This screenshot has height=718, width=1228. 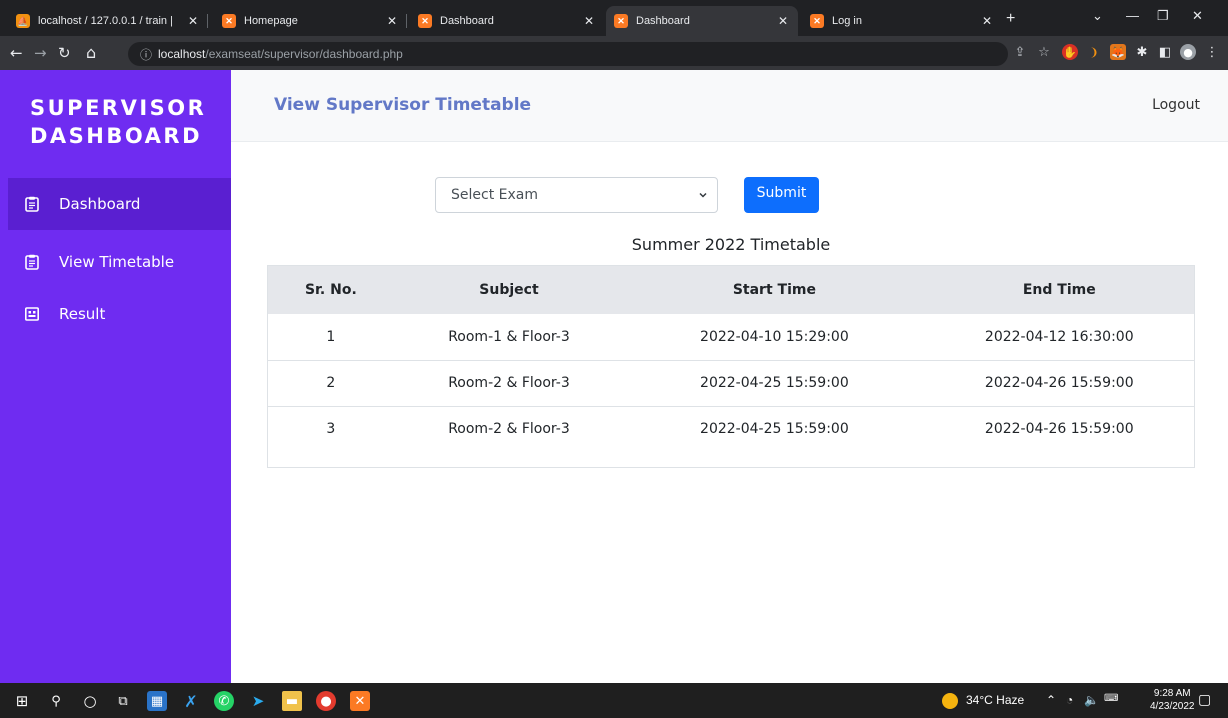 What do you see at coordinates (731, 290) in the screenshot?
I see `table-header-row: Sr. No. Subject Start Time End Time` at bounding box center [731, 290].